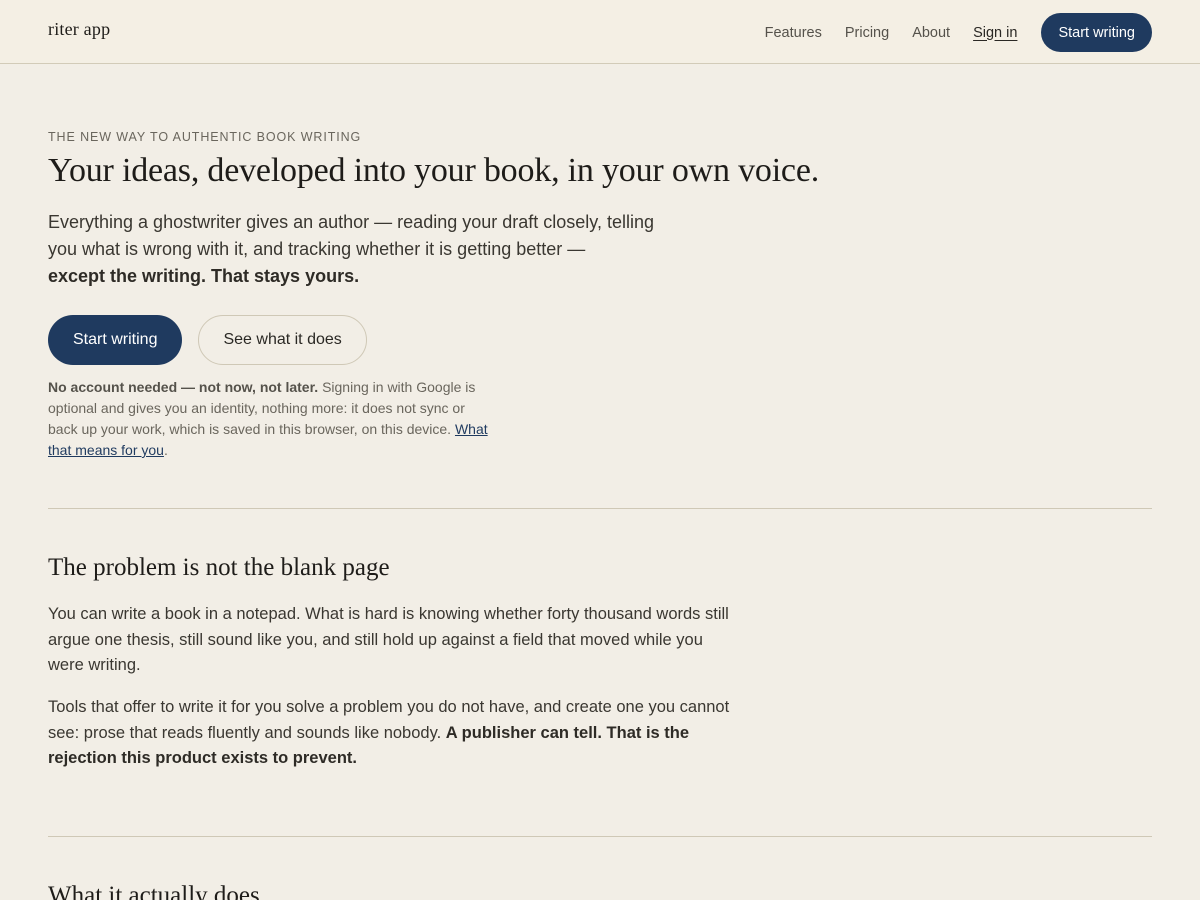 The image size is (1200, 900). I want to click on hero-start-writing-button: Start writing, so click(115, 340).